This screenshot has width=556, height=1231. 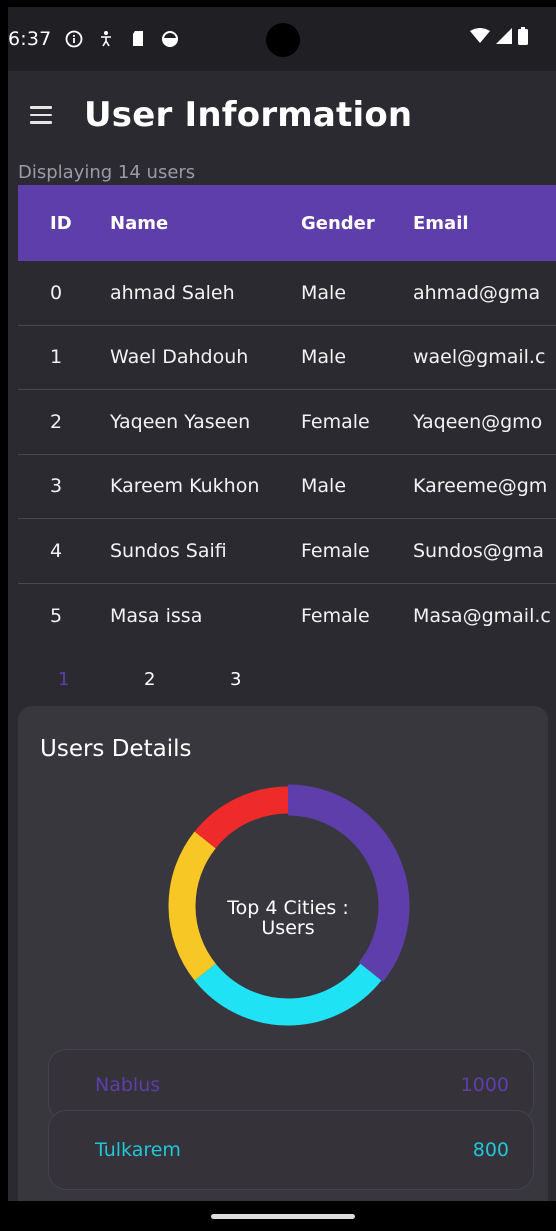 I want to click on cell-email: Kareeme@gm, so click(x=480, y=486).